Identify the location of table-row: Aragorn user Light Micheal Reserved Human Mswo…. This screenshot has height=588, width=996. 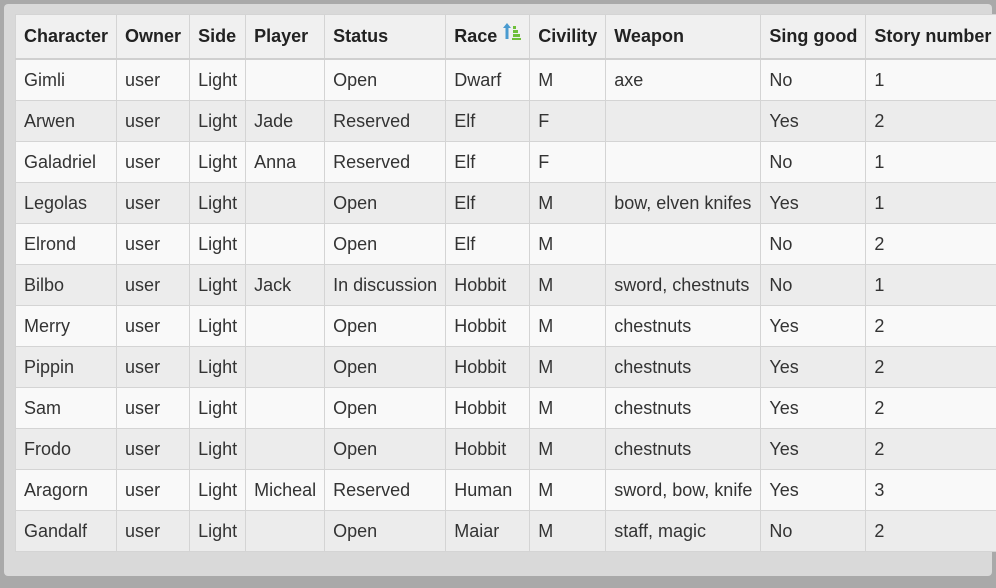
(505, 490).